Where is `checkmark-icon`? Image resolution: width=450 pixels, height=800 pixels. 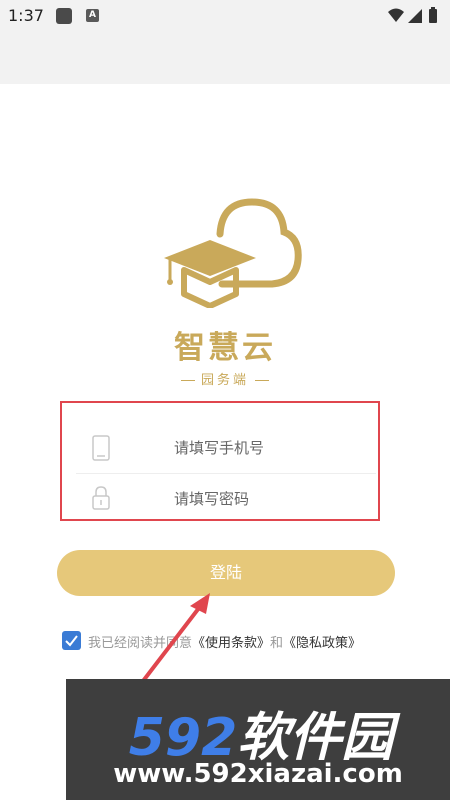 checkmark-icon is located at coordinates (71, 641).